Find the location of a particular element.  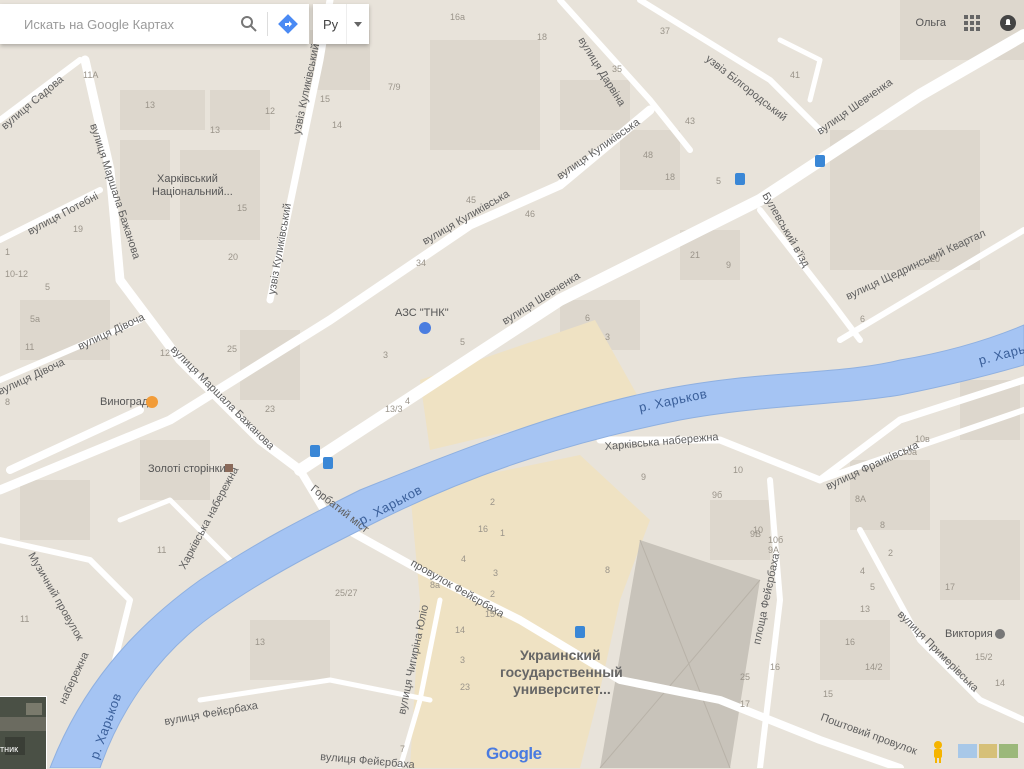

language-dropdown-button is located at coordinates (357, 24).